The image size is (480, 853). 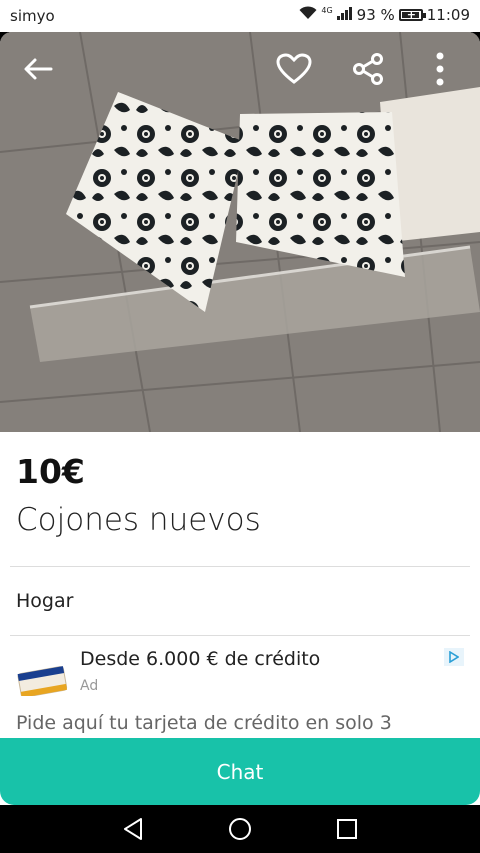 I want to click on more-vertical-icon, so click(x=440, y=69).